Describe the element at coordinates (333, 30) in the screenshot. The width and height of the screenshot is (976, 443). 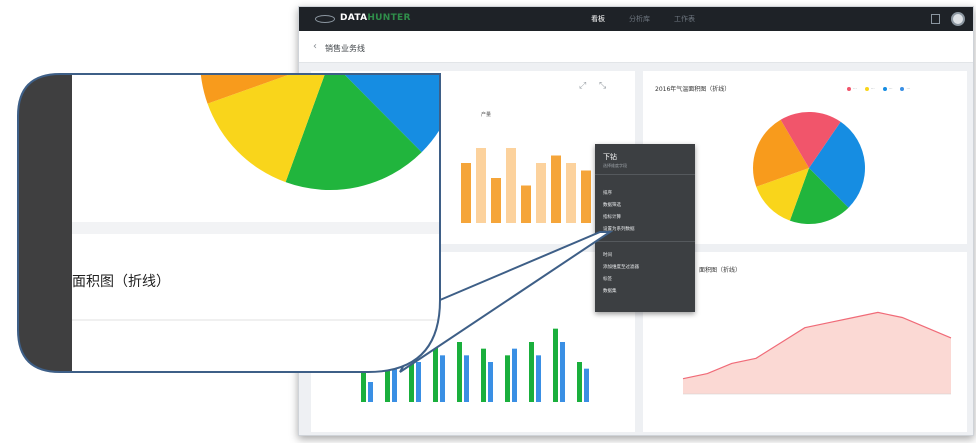
I see `magnified-pie-slice` at that location.